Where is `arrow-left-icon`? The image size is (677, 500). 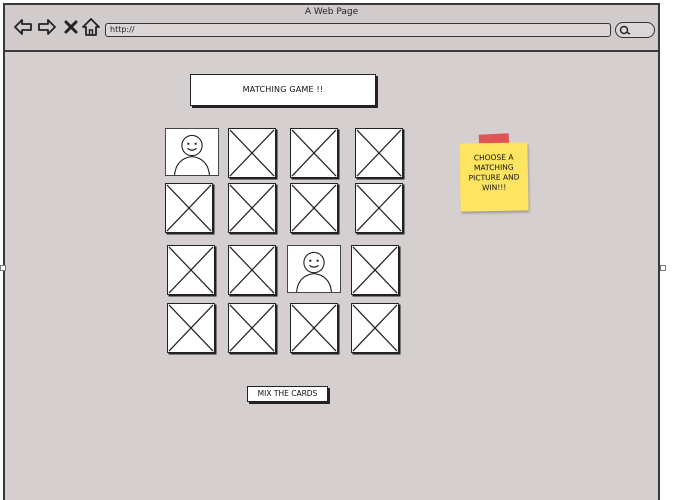
arrow-left-icon is located at coordinates (23, 27).